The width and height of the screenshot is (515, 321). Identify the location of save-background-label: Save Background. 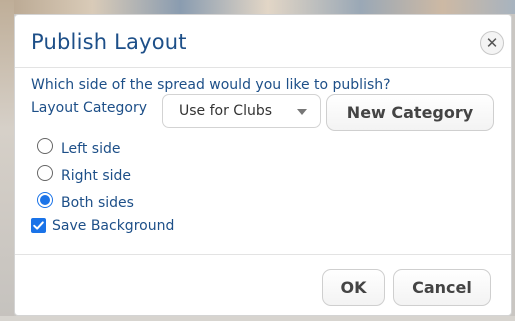
(113, 226).